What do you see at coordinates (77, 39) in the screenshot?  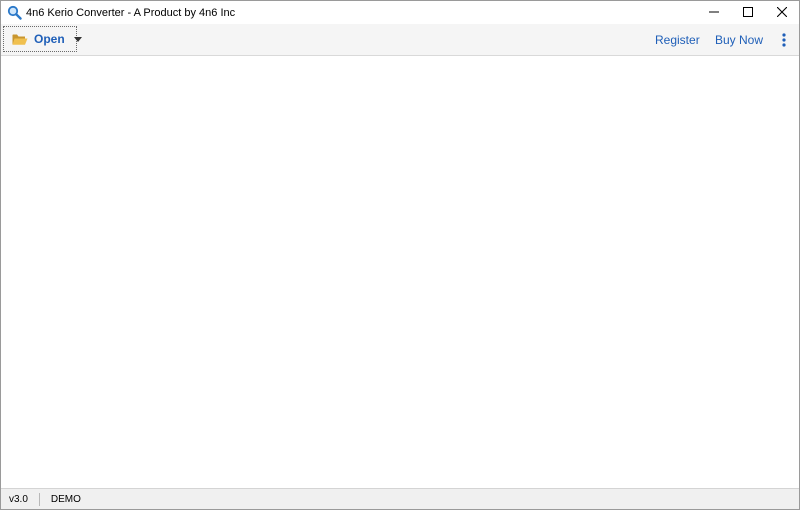 I see `caret-down-icon` at bounding box center [77, 39].